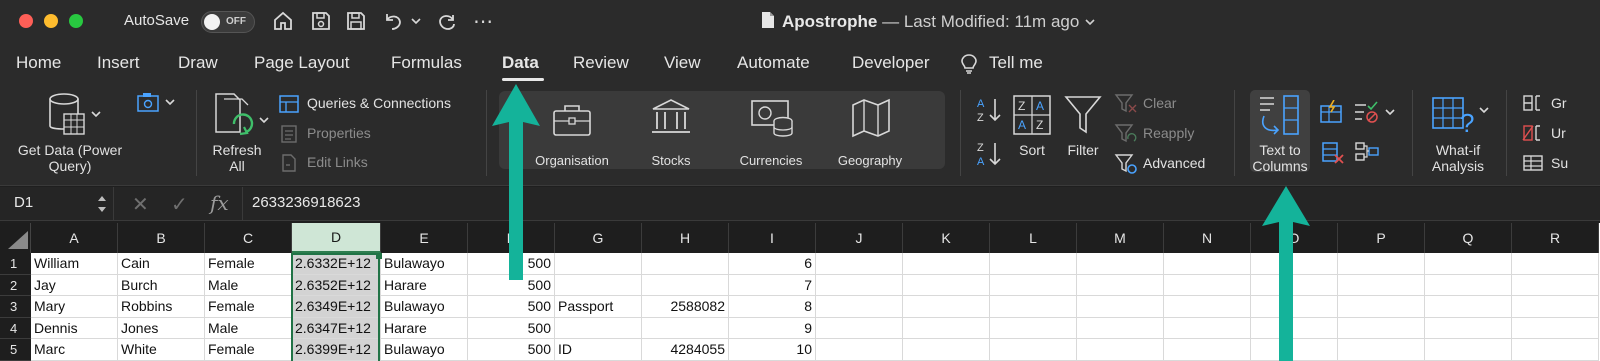 The width and height of the screenshot is (1600, 361). What do you see at coordinates (483, 21) in the screenshot?
I see `more-icon: ⋯` at bounding box center [483, 21].